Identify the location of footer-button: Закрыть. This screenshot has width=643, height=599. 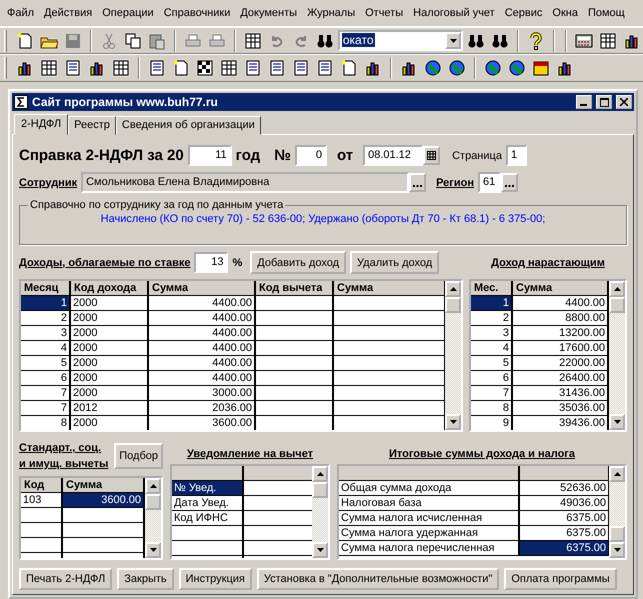
(145, 579).